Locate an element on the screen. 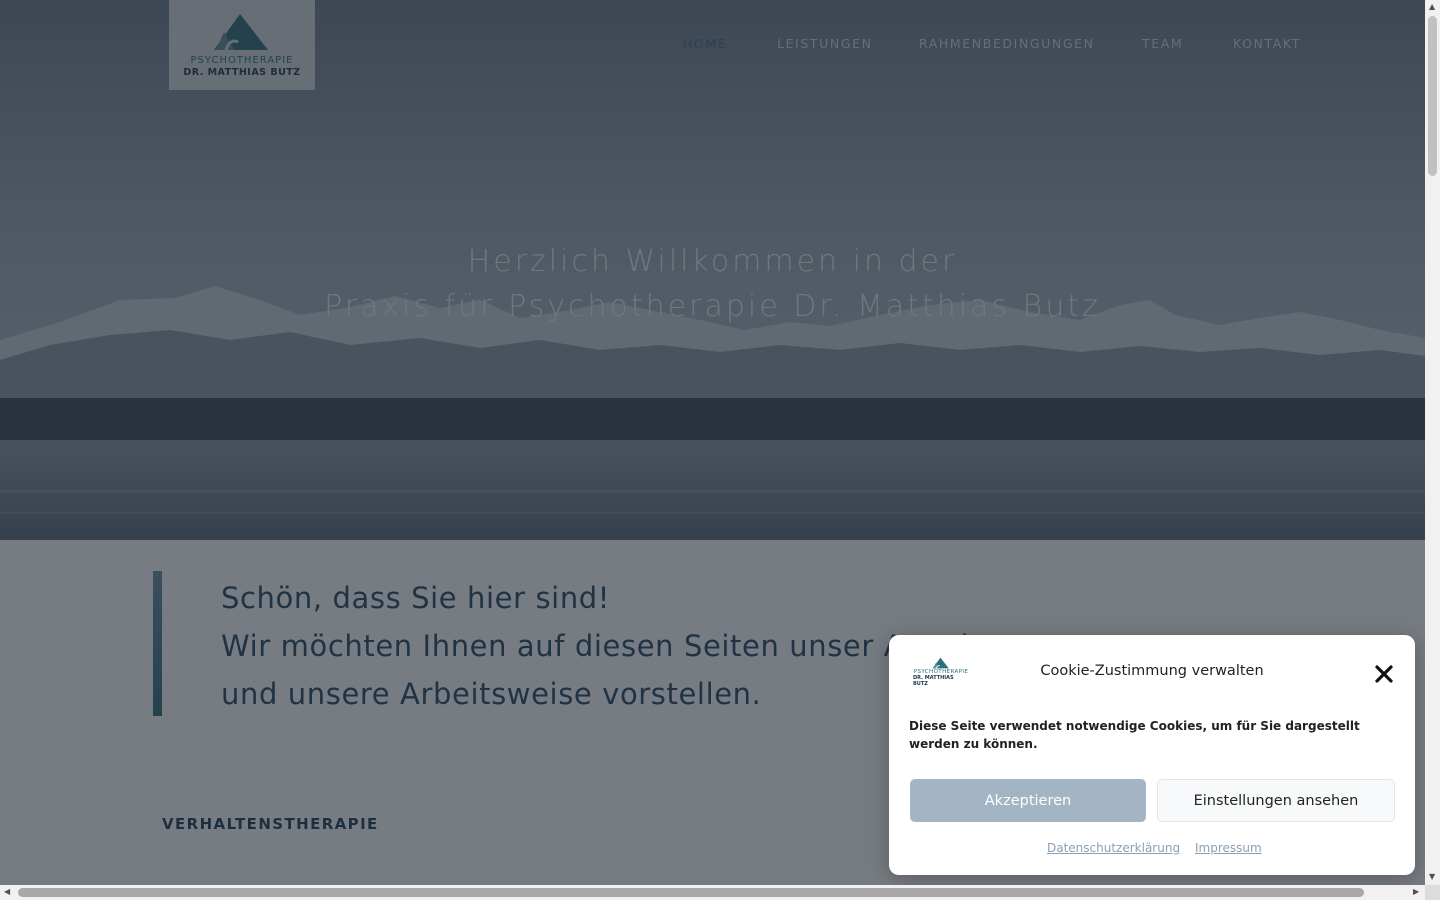 The image size is (1440, 900). imprint-link: Impressum is located at coordinates (1228, 848).